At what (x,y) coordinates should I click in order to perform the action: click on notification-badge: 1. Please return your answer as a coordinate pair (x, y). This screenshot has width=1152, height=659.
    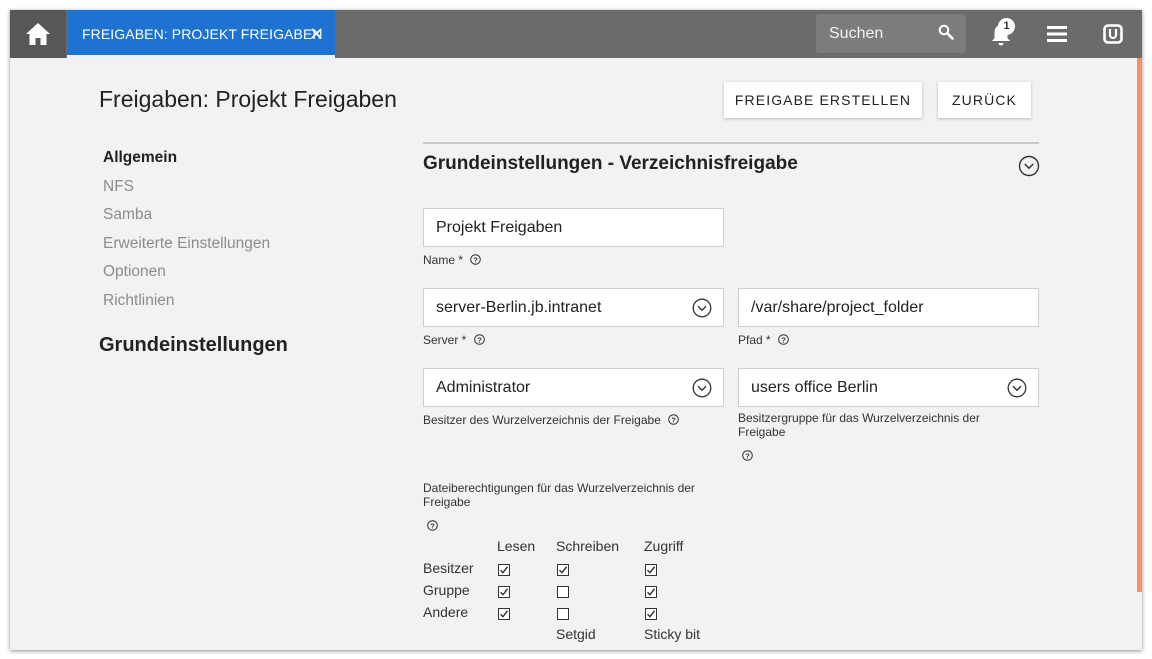
    Looking at the image, I should click on (1006, 26).